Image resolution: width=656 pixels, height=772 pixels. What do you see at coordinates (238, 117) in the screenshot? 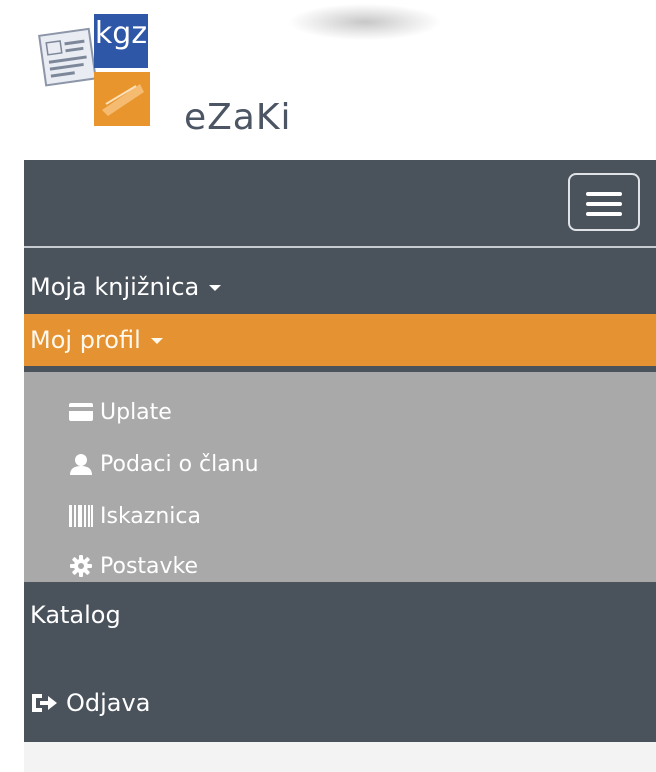
I see `app-name: eZaKi` at bounding box center [238, 117].